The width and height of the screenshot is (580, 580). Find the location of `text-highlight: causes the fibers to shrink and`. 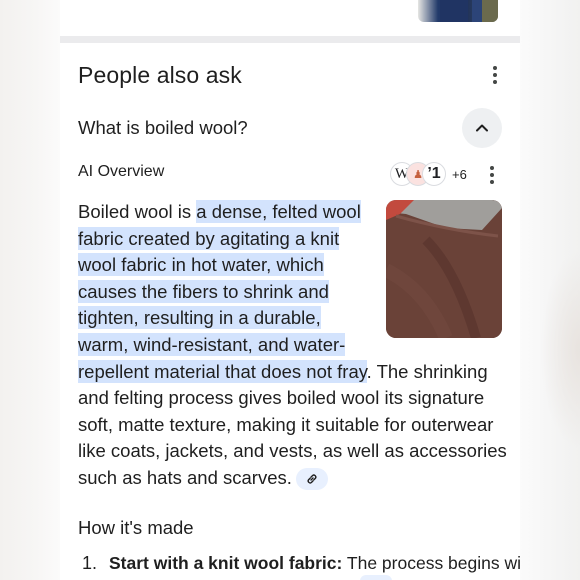

text-highlight: causes the fibers to shrink and is located at coordinates (203, 291).